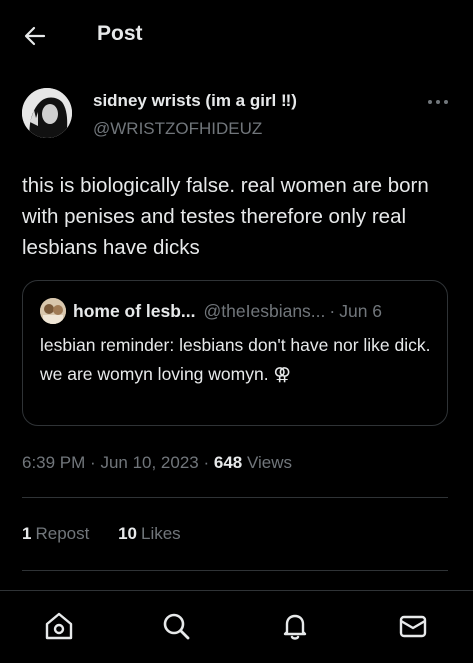 This screenshot has height=663, width=473. I want to click on page-title: Post, so click(120, 33).